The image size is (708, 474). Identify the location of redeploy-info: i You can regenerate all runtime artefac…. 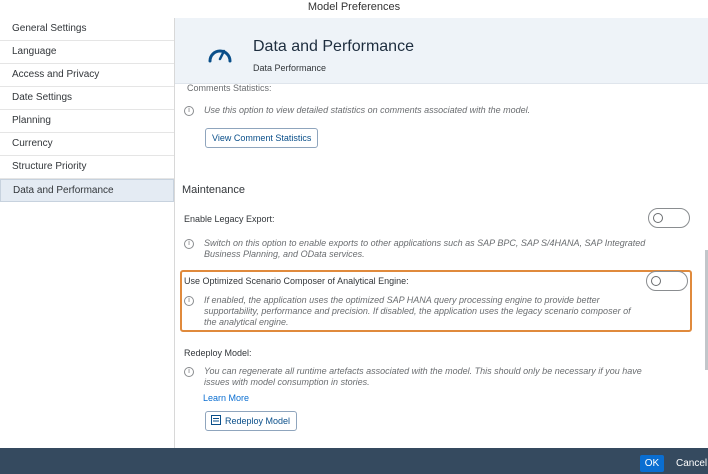
(413, 377).